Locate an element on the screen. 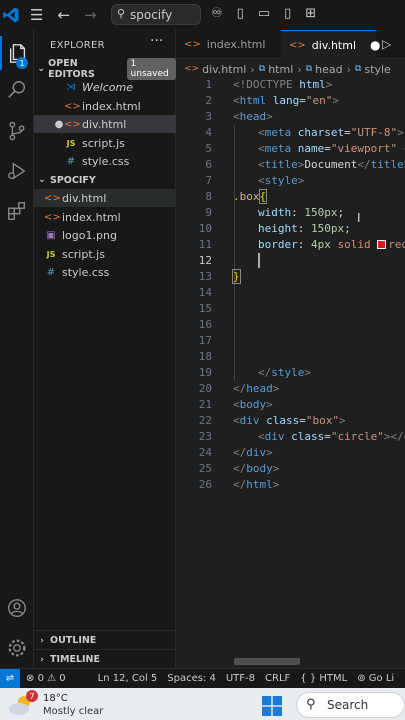  code-line-3: <head> is located at coordinates (253, 116).